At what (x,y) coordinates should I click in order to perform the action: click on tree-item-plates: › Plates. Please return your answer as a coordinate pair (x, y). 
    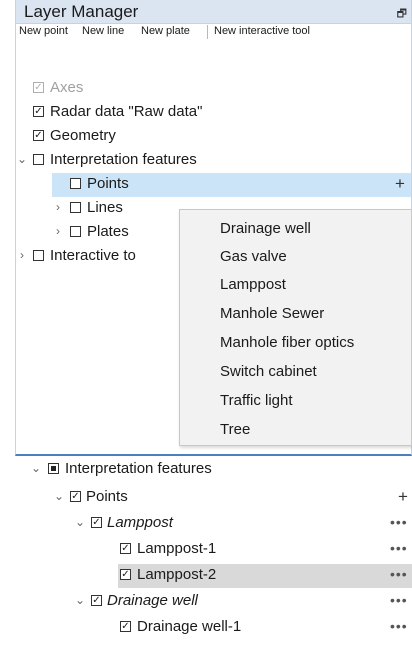
    Looking at the image, I should click on (122, 233).